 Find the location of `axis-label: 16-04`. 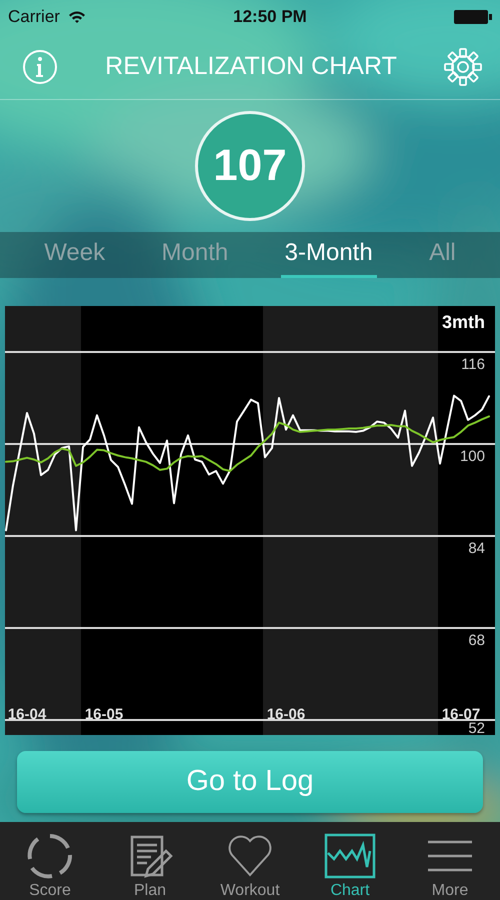

axis-label: 16-04 is located at coordinates (27, 714).